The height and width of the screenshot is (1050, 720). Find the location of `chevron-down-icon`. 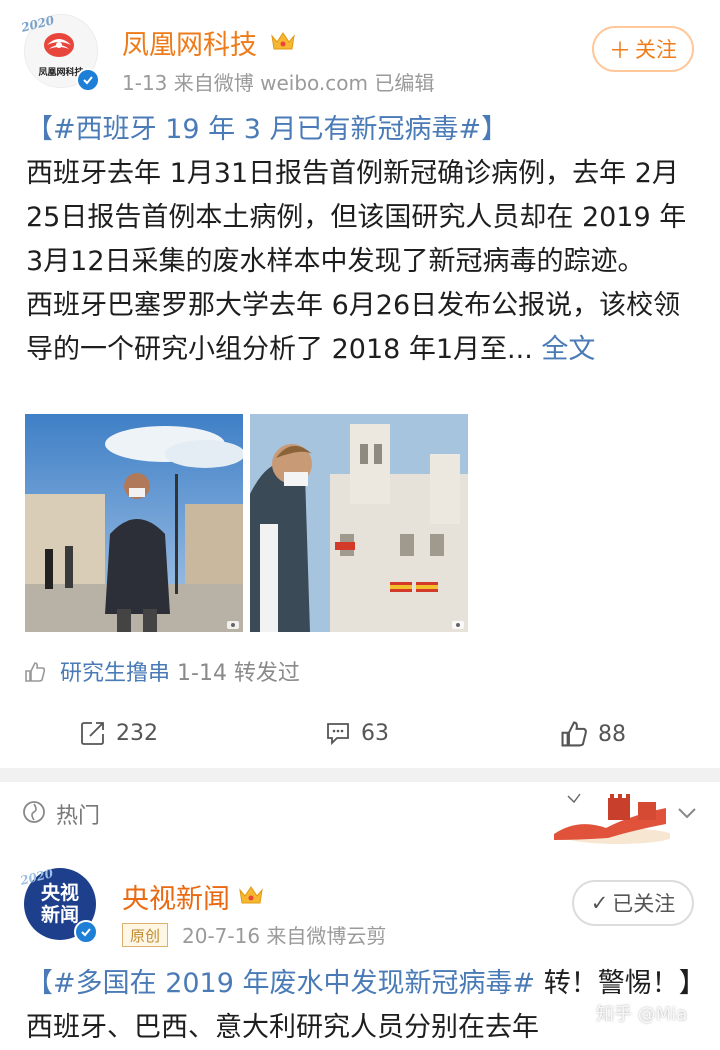

chevron-down-icon is located at coordinates (687, 813).